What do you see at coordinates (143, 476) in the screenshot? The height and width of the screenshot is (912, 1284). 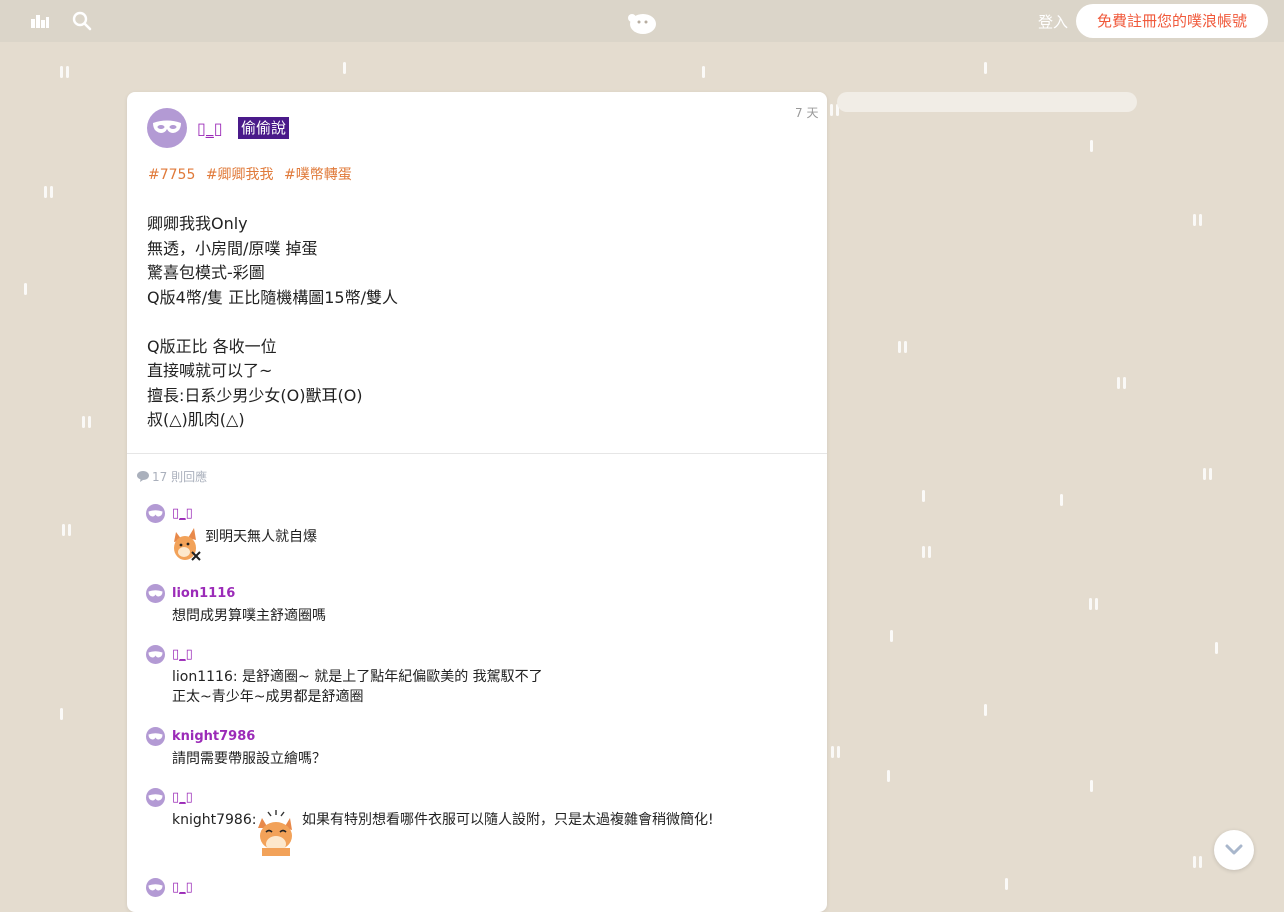 I see `comment-icon` at bounding box center [143, 476].